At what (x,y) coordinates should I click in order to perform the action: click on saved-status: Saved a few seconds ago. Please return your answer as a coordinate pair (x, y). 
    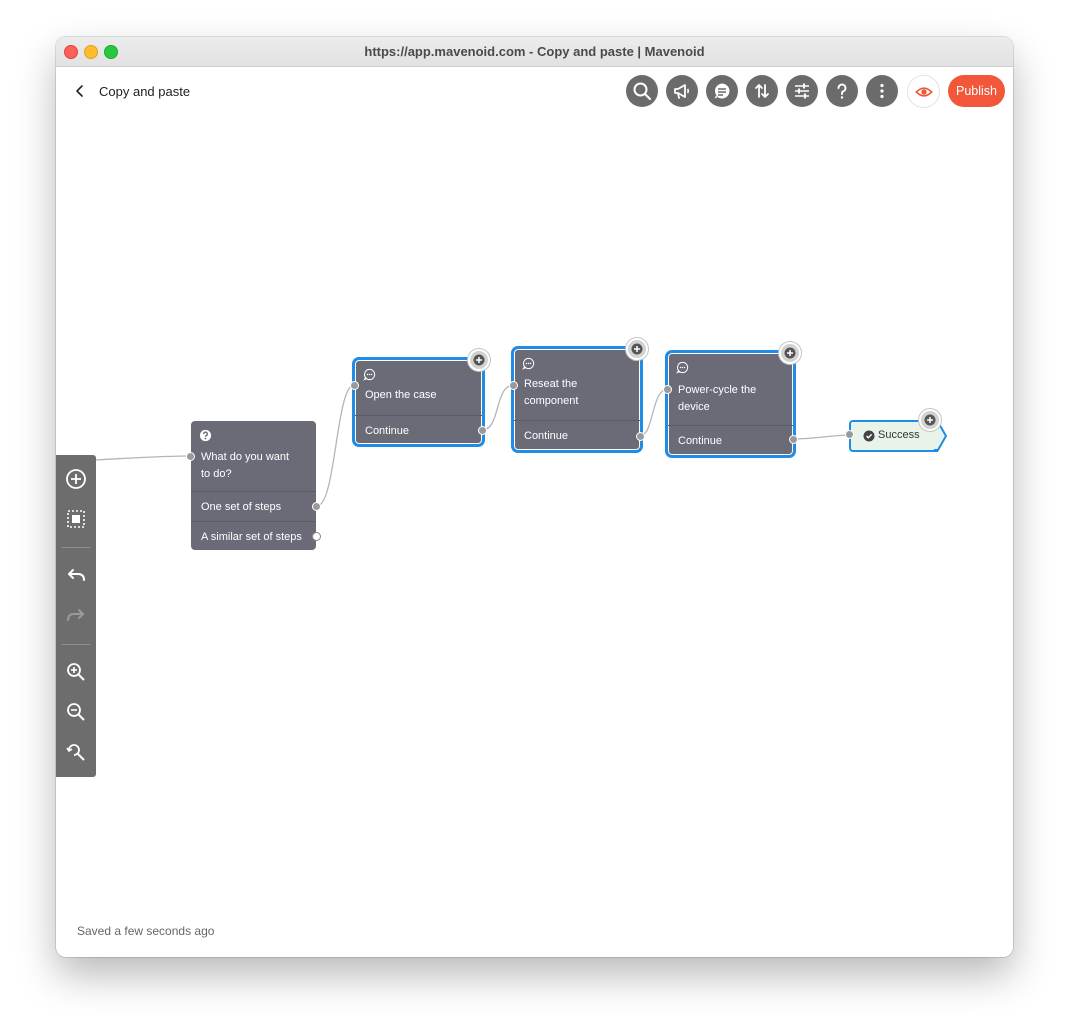
    Looking at the image, I should click on (146, 931).